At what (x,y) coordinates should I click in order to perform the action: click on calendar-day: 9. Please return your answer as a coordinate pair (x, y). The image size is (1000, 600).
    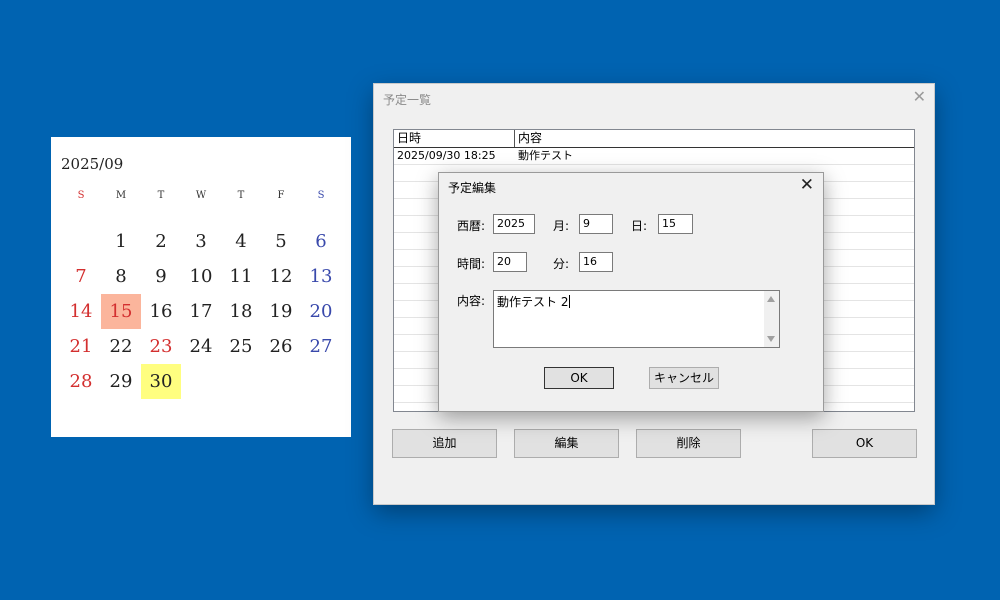
    Looking at the image, I should click on (161, 276).